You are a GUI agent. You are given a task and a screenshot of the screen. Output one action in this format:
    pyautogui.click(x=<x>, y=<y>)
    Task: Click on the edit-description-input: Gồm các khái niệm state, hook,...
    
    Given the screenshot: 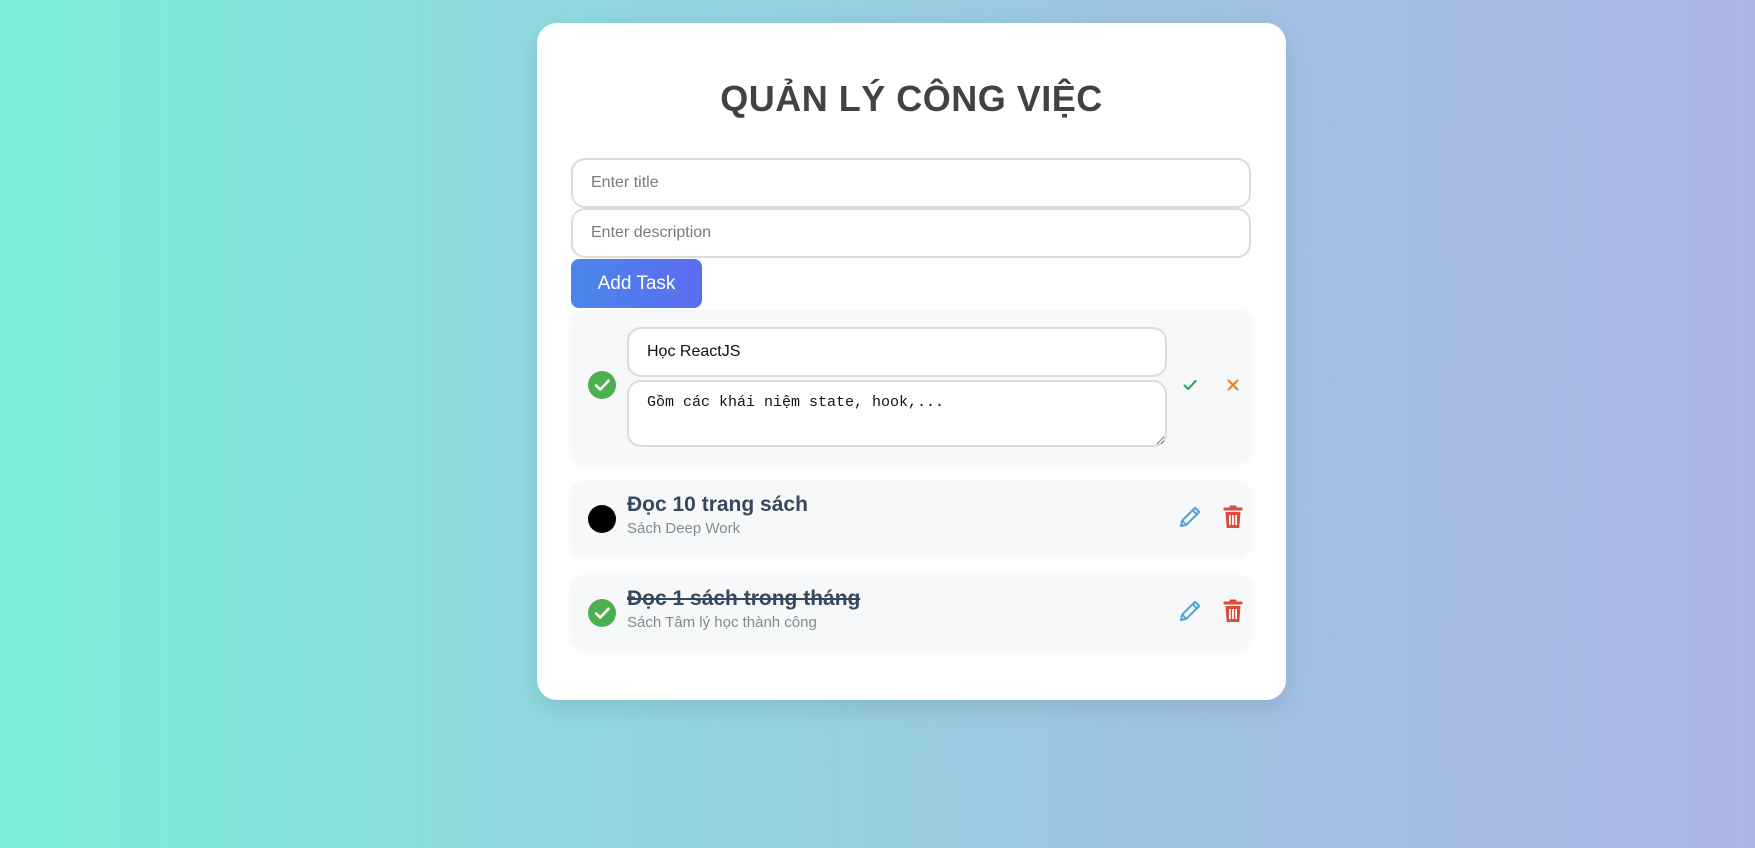 What is the action you would take?
    pyautogui.click(x=897, y=413)
    